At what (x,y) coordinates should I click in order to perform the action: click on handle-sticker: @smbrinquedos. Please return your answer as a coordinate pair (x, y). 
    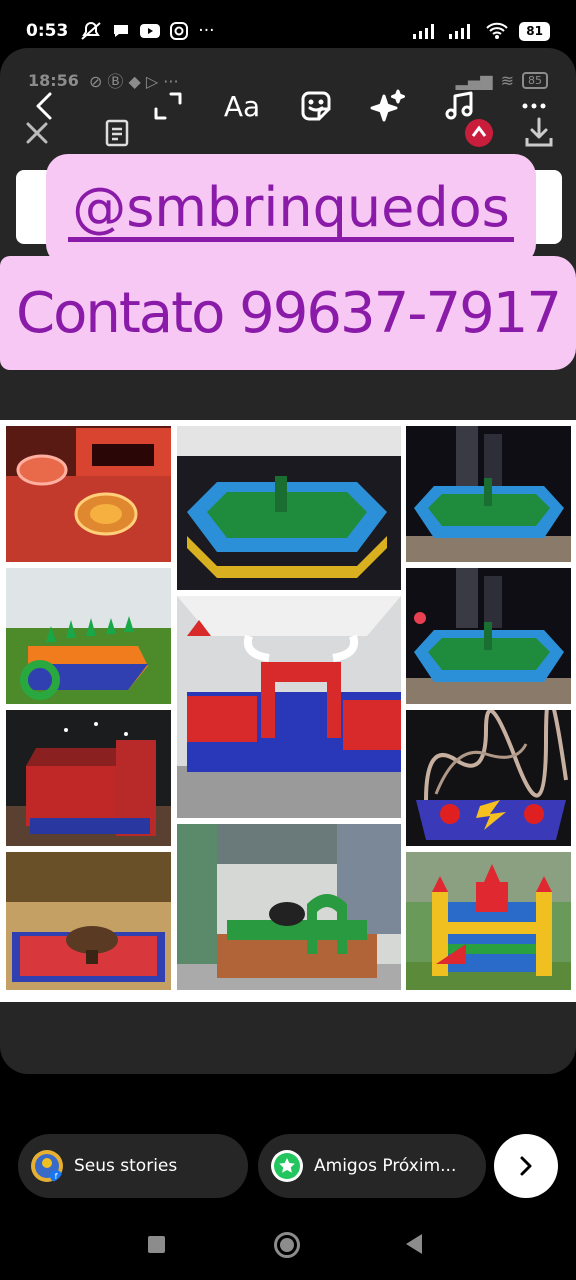
    Looking at the image, I should click on (291, 210).